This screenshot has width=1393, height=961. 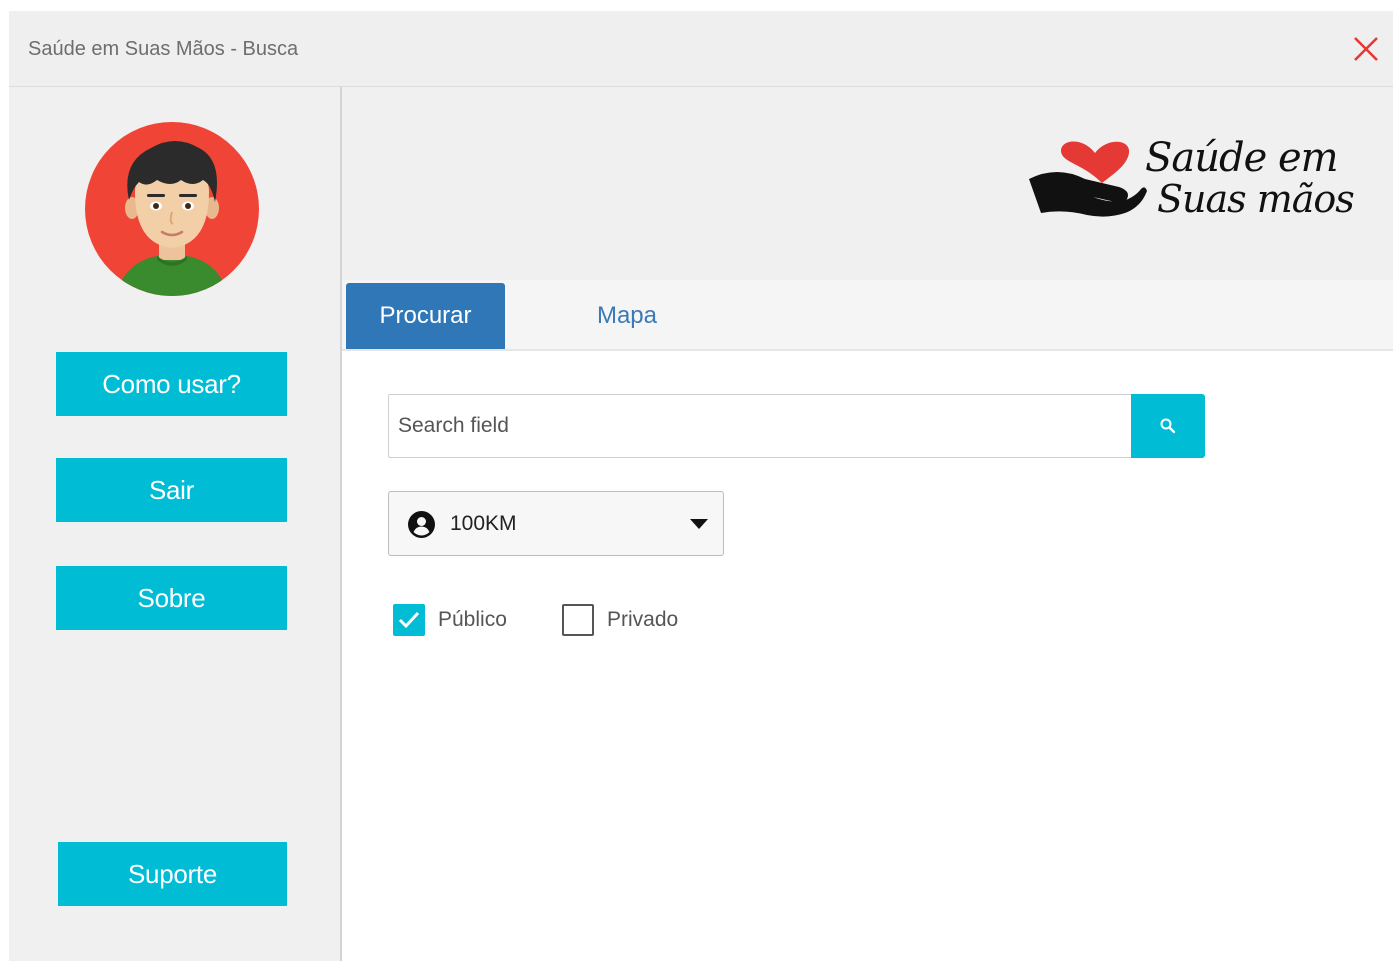 I want to click on checkbox-privado: Privado, so click(x=620, y=620).